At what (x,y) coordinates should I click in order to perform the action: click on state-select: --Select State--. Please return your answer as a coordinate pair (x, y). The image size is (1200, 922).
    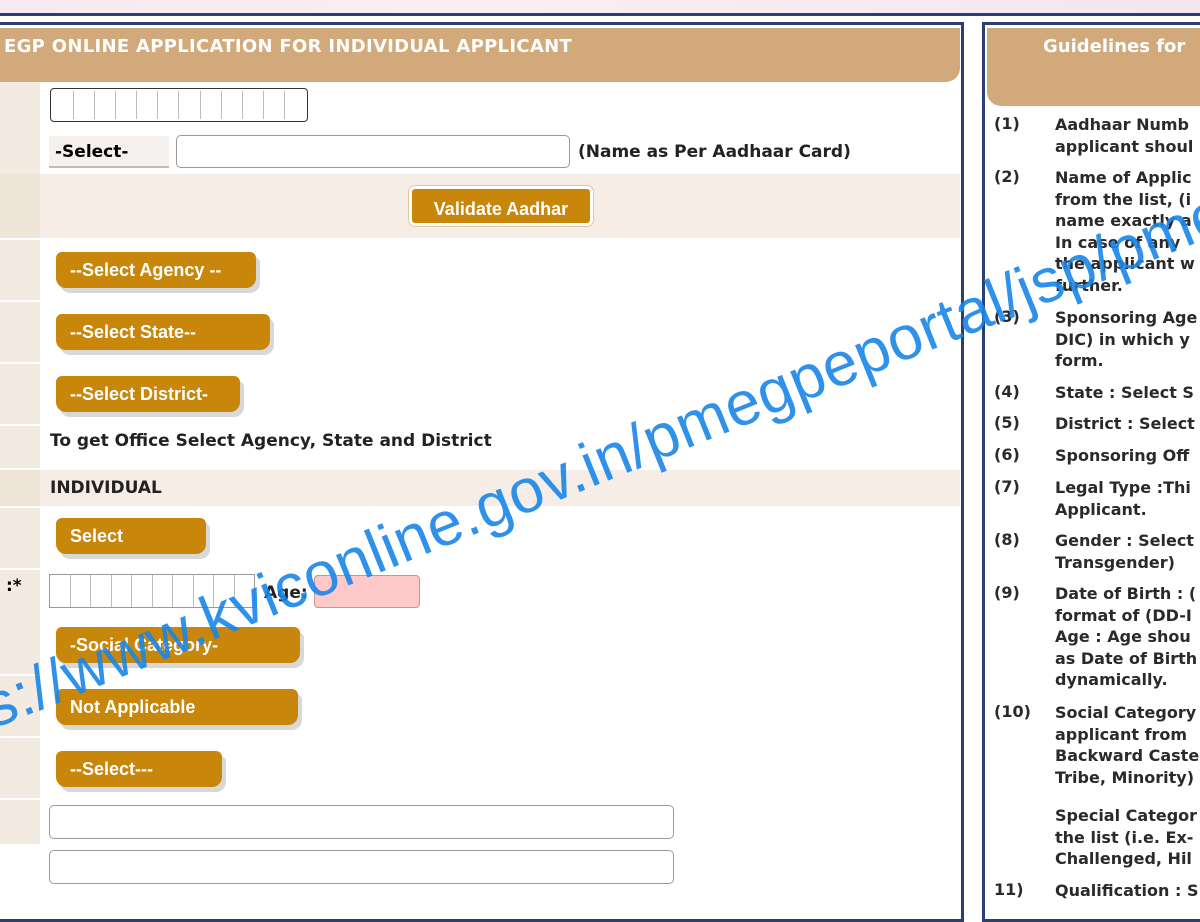
    Looking at the image, I should click on (163, 332).